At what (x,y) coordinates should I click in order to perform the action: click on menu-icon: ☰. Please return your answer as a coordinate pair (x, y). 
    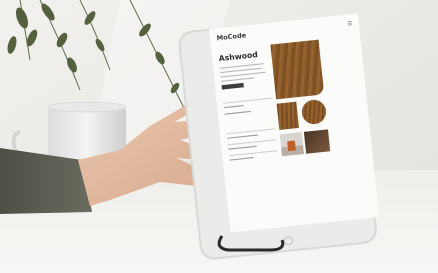
    Looking at the image, I should click on (350, 24).